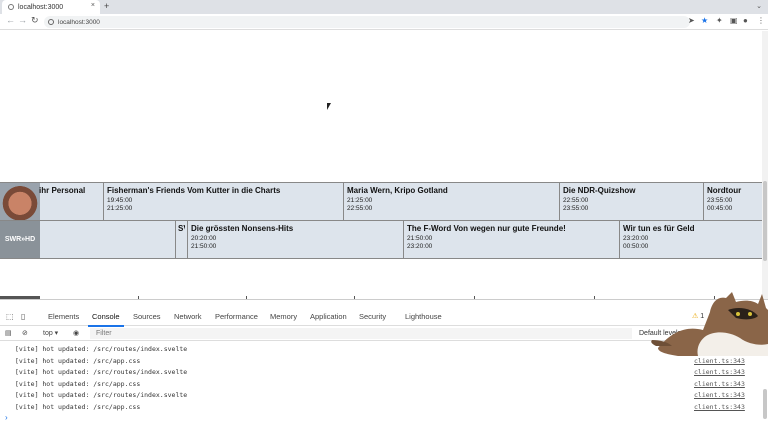 This screenshot has width=768, height=432. Describe the element at coordinates (76, 333) in the screenshot. I see `eye-icon: ◉` at that location.